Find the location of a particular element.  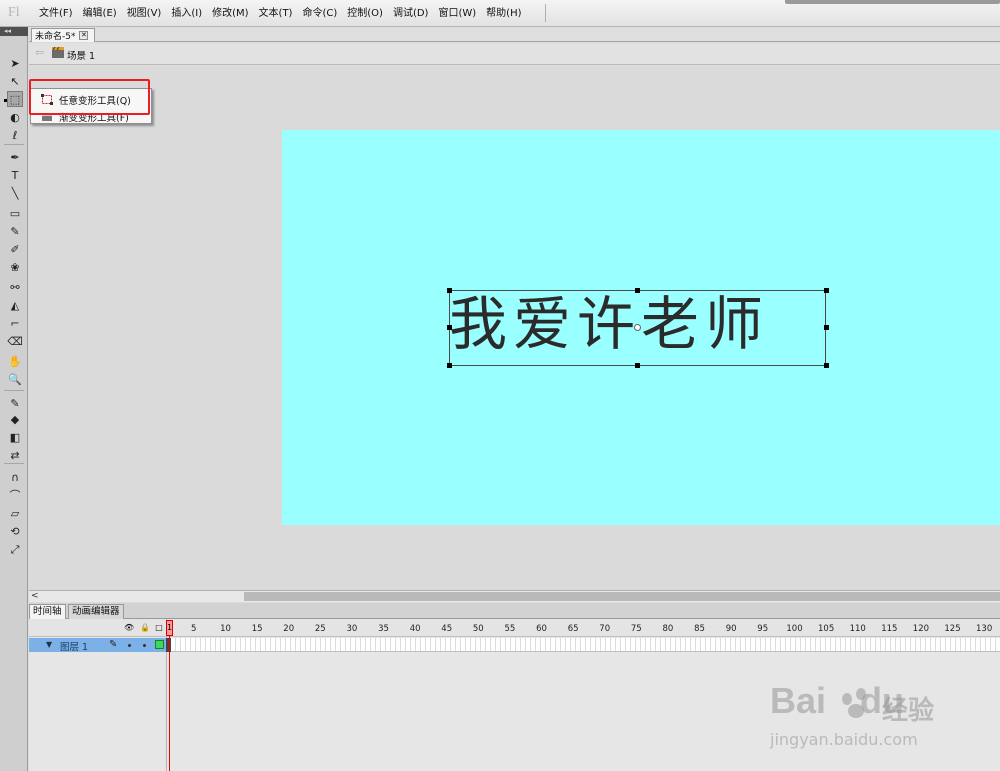

menu-file: 文件(F) is located at coordinates (56, 13).